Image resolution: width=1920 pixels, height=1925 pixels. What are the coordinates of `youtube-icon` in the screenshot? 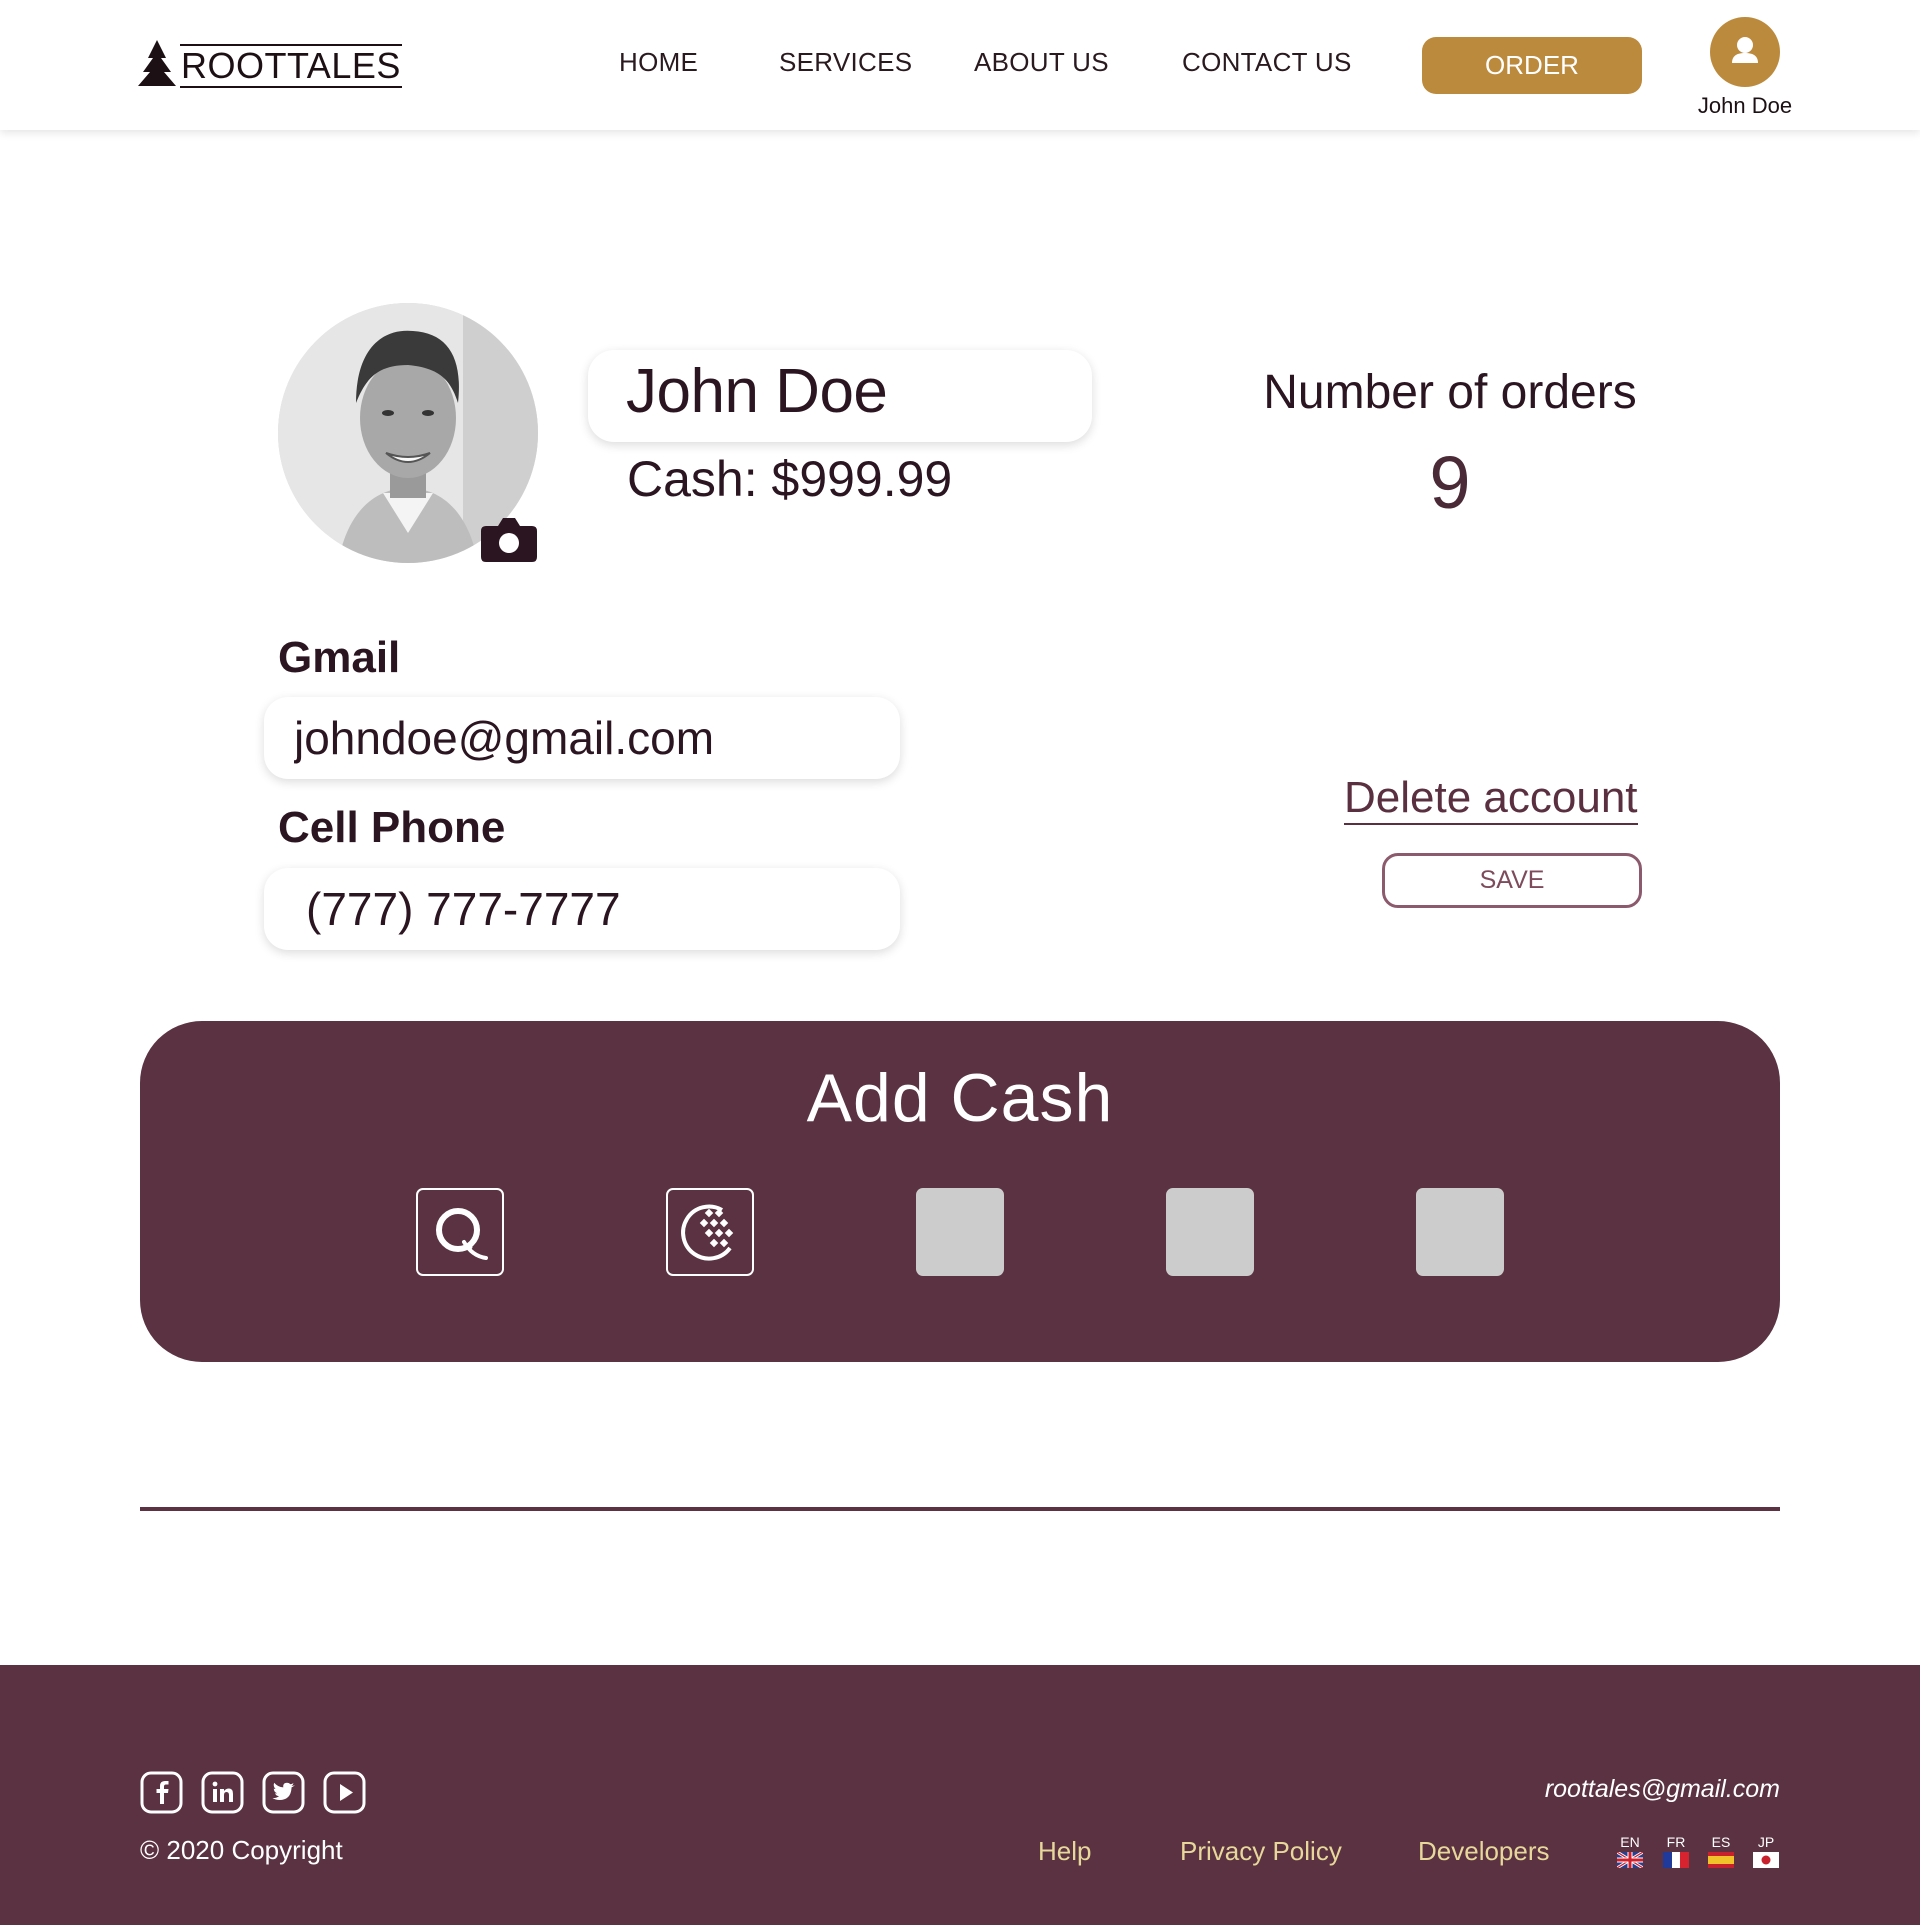 It's located at (344, 1792).